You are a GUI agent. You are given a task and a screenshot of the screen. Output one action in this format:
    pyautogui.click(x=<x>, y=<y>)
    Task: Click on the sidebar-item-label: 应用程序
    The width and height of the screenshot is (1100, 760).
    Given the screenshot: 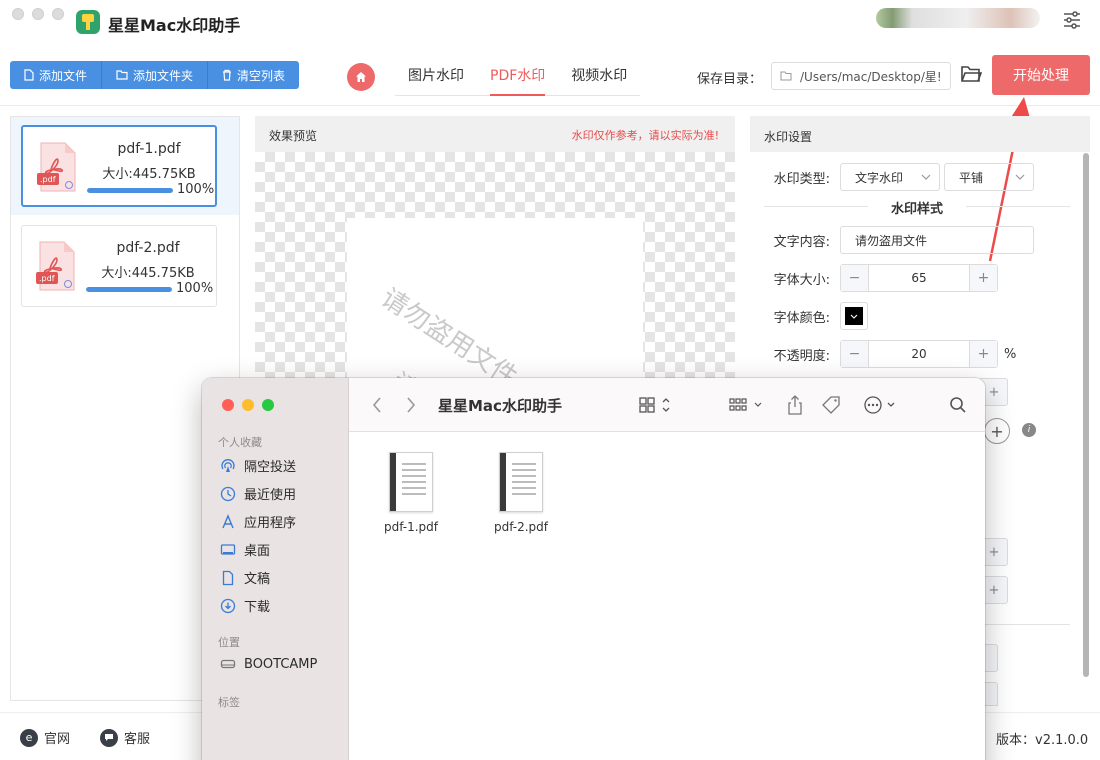 What is the action you would take?
    pyautogui.click(x=270, y=523)
    